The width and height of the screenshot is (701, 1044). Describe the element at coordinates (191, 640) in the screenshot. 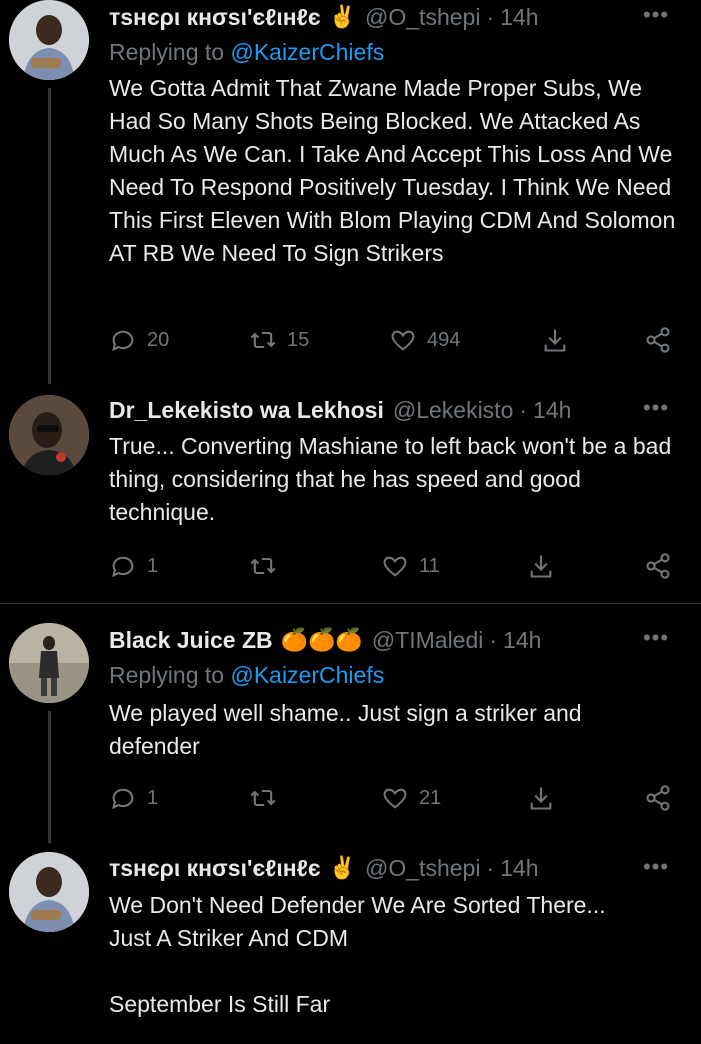

I see `display-name: Black Juice ZB` at that location.